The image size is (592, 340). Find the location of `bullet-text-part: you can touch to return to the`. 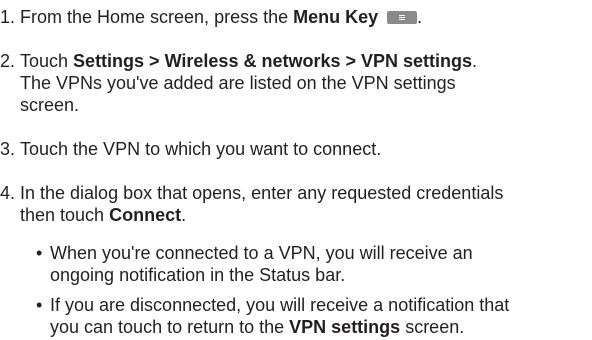

bullet-text-part: you can touch to return to the is located at coordinates (170, 327).